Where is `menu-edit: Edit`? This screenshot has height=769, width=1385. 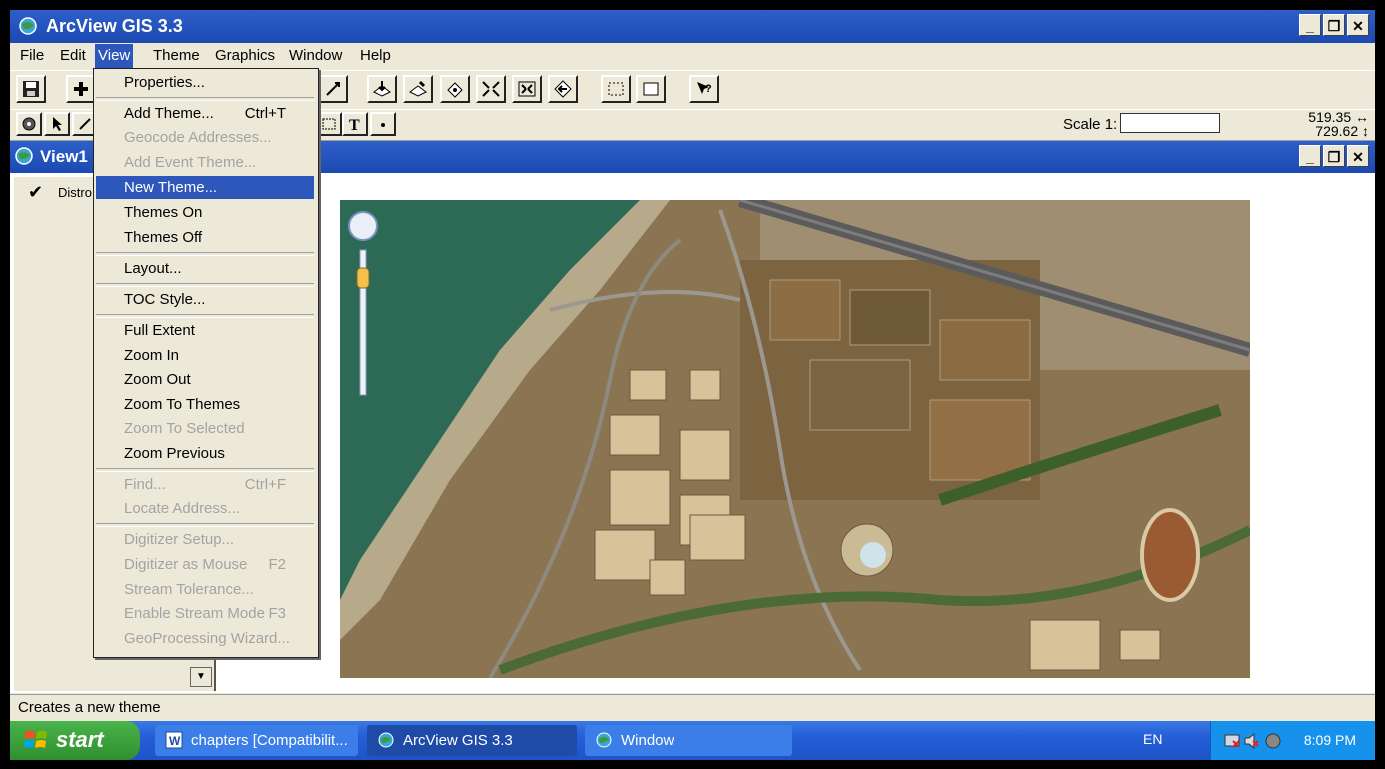
menu-edit: Edit is located at coordinates (73, 57).